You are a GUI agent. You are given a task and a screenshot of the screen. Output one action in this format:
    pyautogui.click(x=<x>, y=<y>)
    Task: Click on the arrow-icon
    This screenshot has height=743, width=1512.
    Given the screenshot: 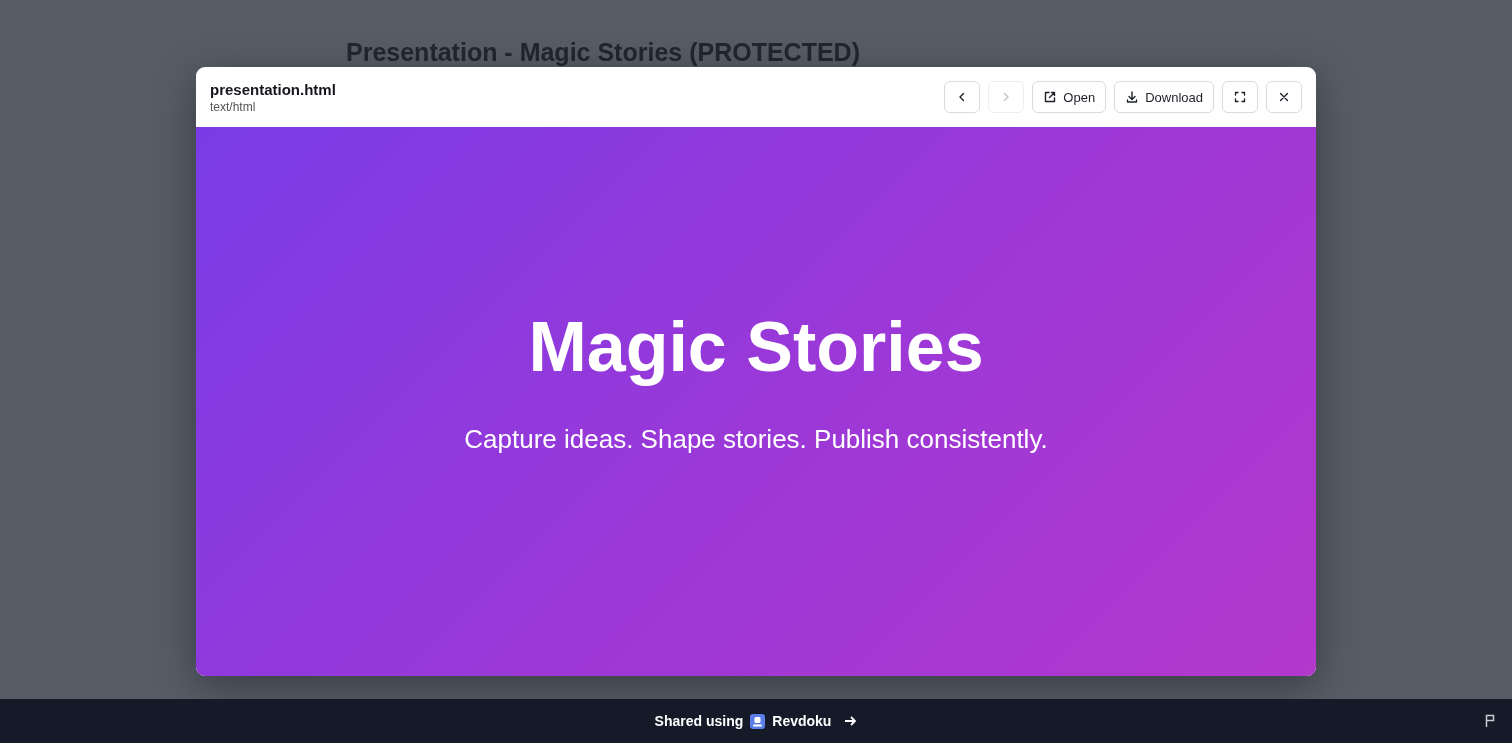 What is the action you would take?
    pyautogui.click(x=851, y=721)
    